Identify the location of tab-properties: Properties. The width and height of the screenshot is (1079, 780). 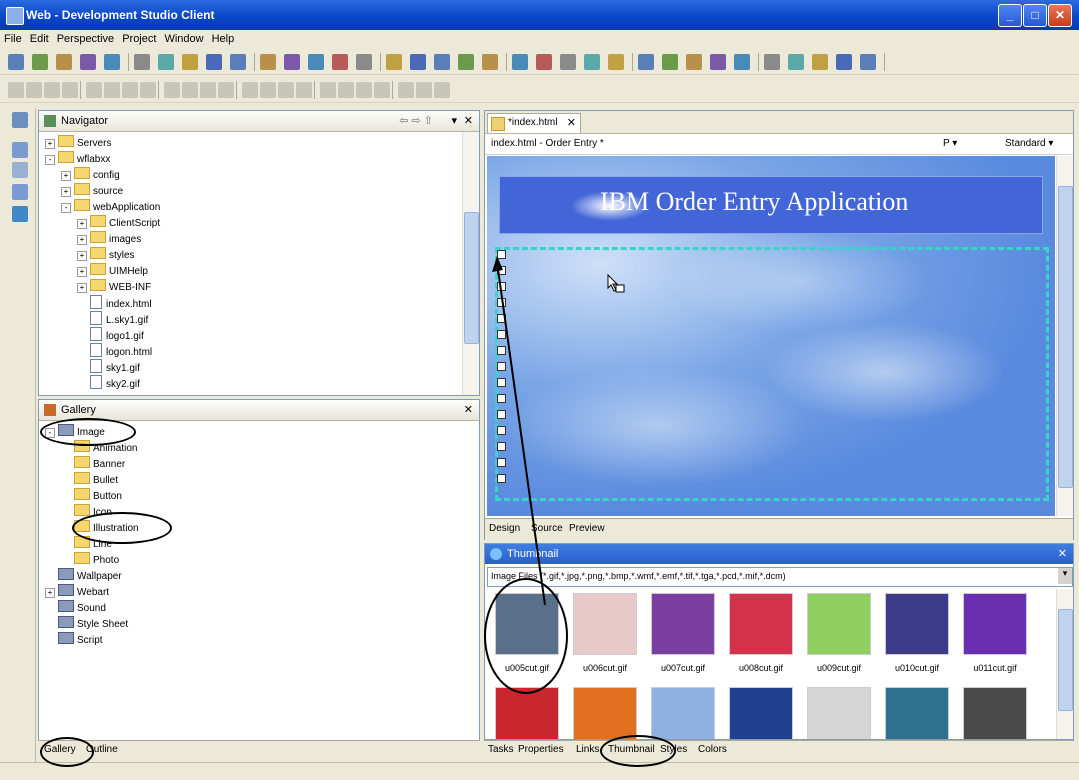
(541, 749).